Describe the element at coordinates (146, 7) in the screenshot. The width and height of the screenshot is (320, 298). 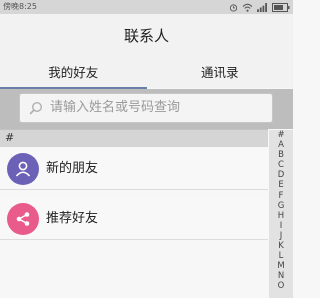
I see `status-bar: 傍晚8:25` at that location.